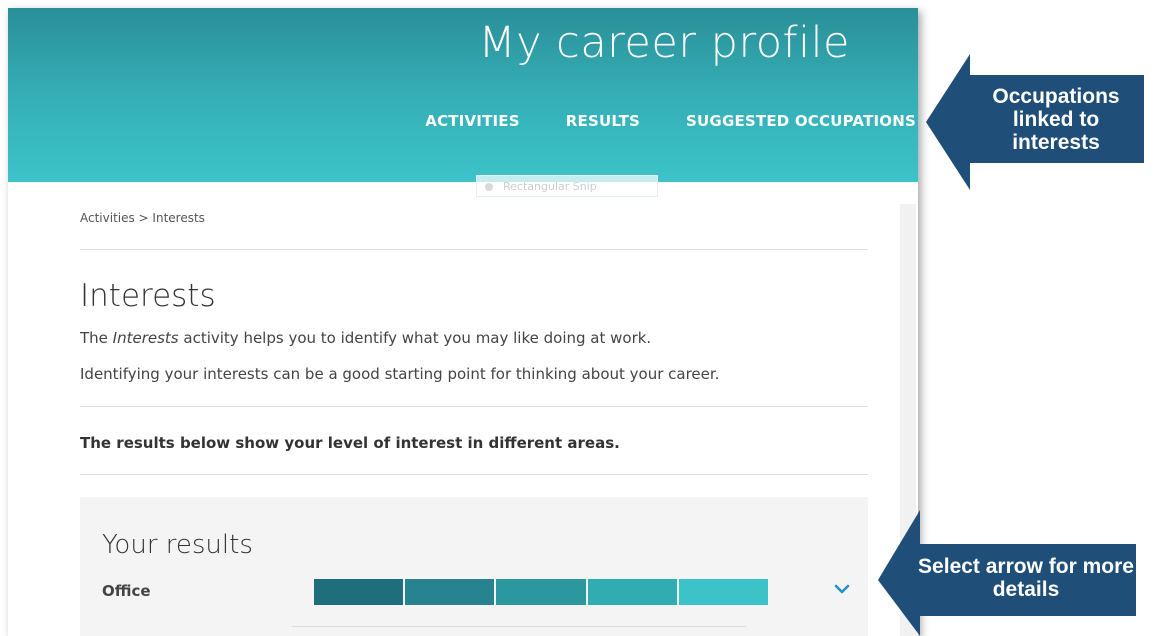 The width and height of the screenshot is (1159, 636). Describe the element at coordinates (603, 121) in the screenshot. I see `nav-results: RESULTS` at that location.